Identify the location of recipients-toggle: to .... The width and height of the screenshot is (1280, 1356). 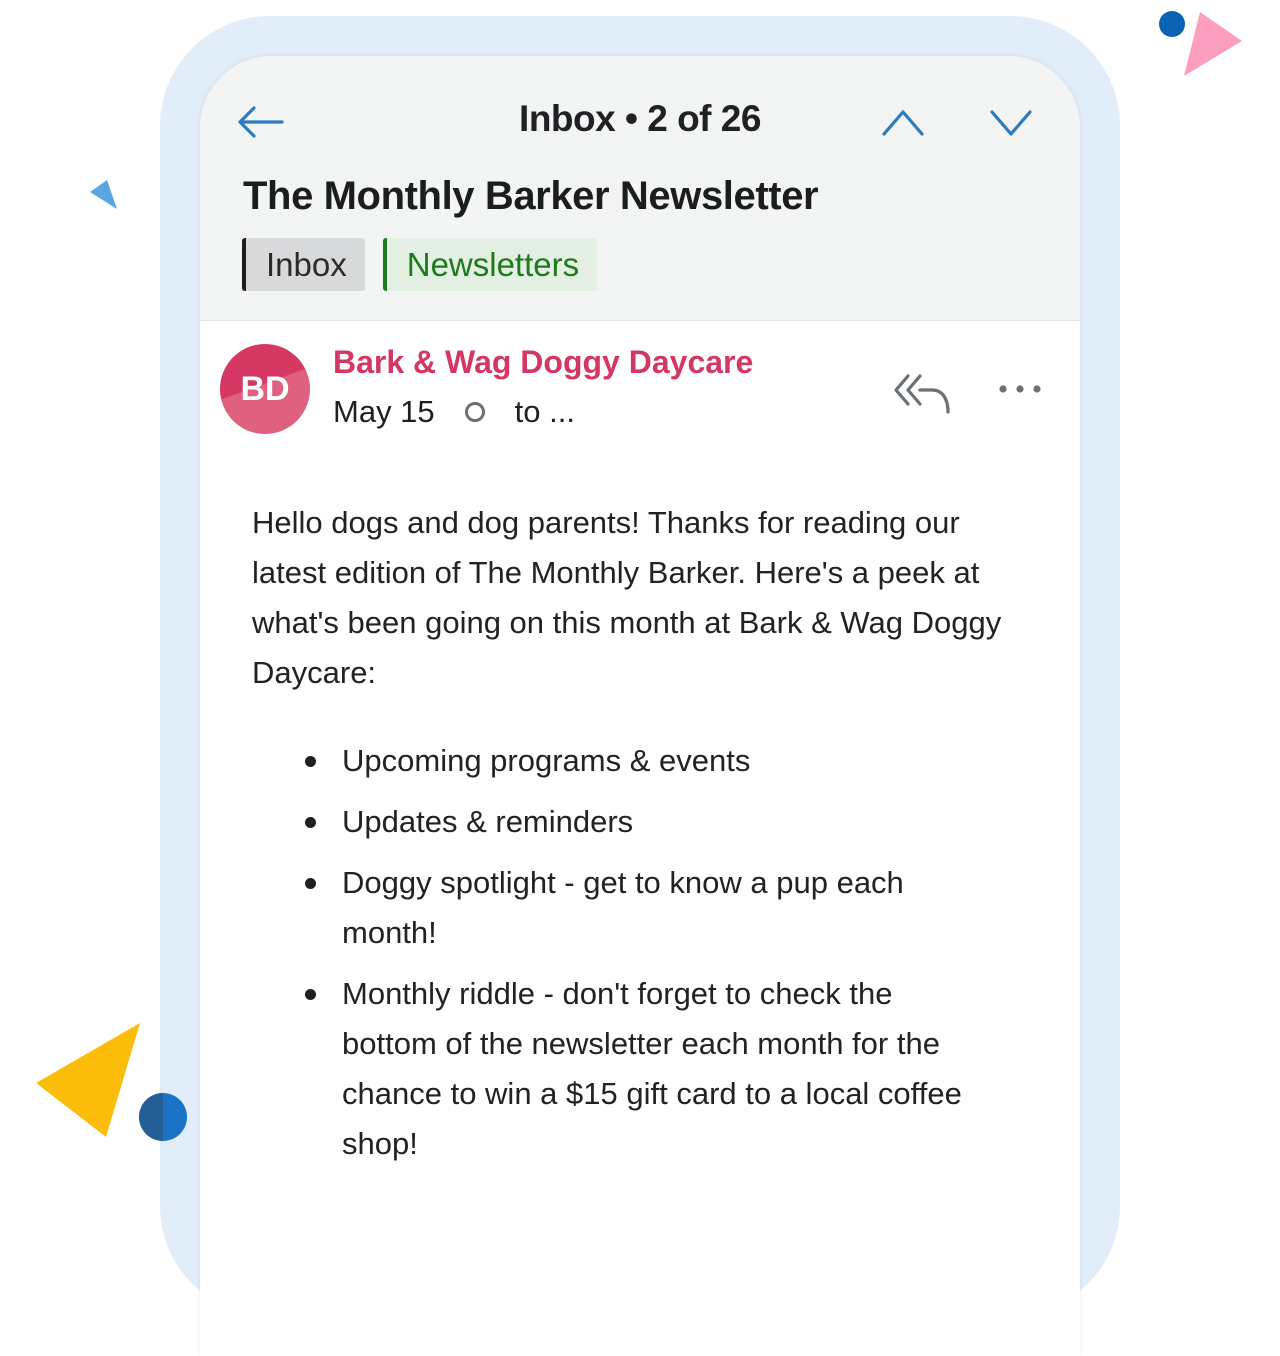
(545, 412).